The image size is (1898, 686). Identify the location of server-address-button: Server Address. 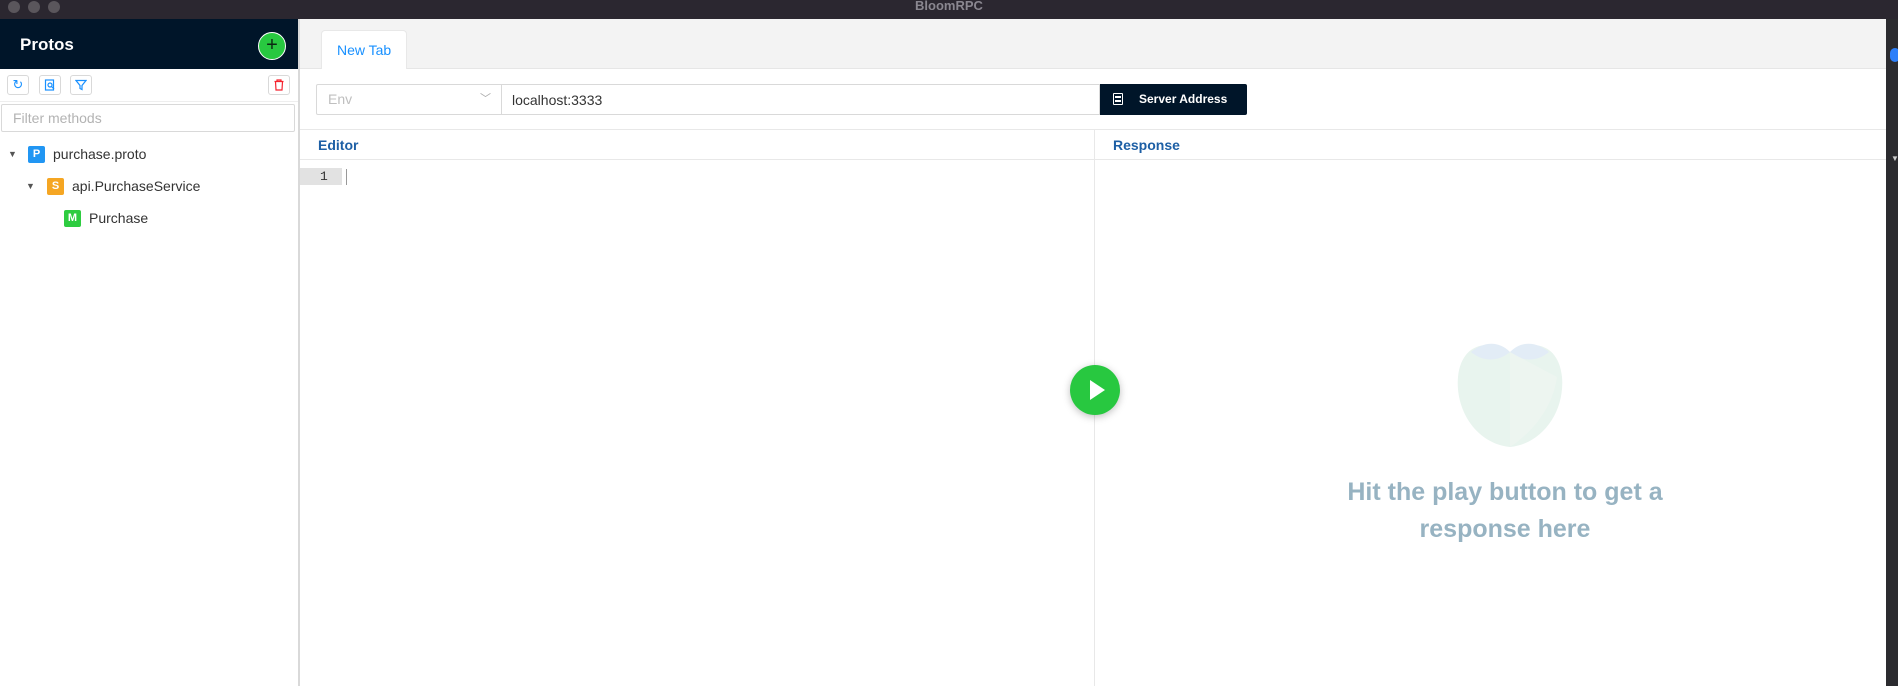
(1173, 99).